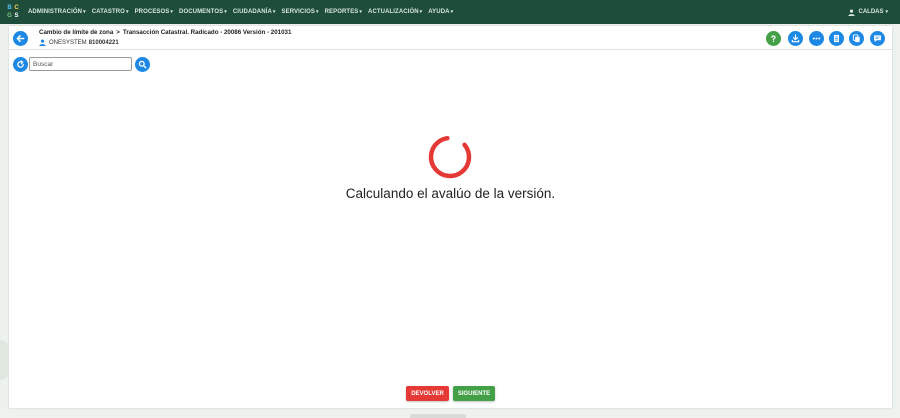  I want to click on comment-icon, so click(877, 39).